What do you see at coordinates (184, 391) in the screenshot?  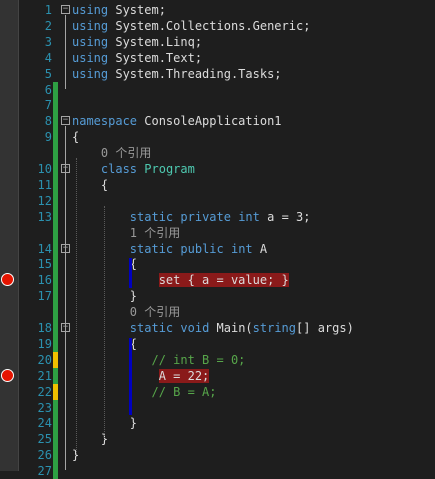 I see `comment-token: // B = A;` at bounding box center [184, 391].